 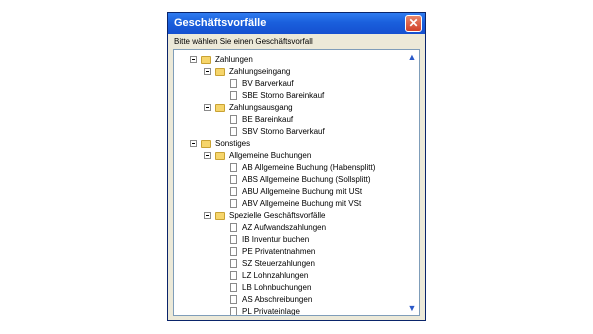 I want to click on tree-leaf-sz: SZ Steuerzahlungen, so click(x=272, y=264).